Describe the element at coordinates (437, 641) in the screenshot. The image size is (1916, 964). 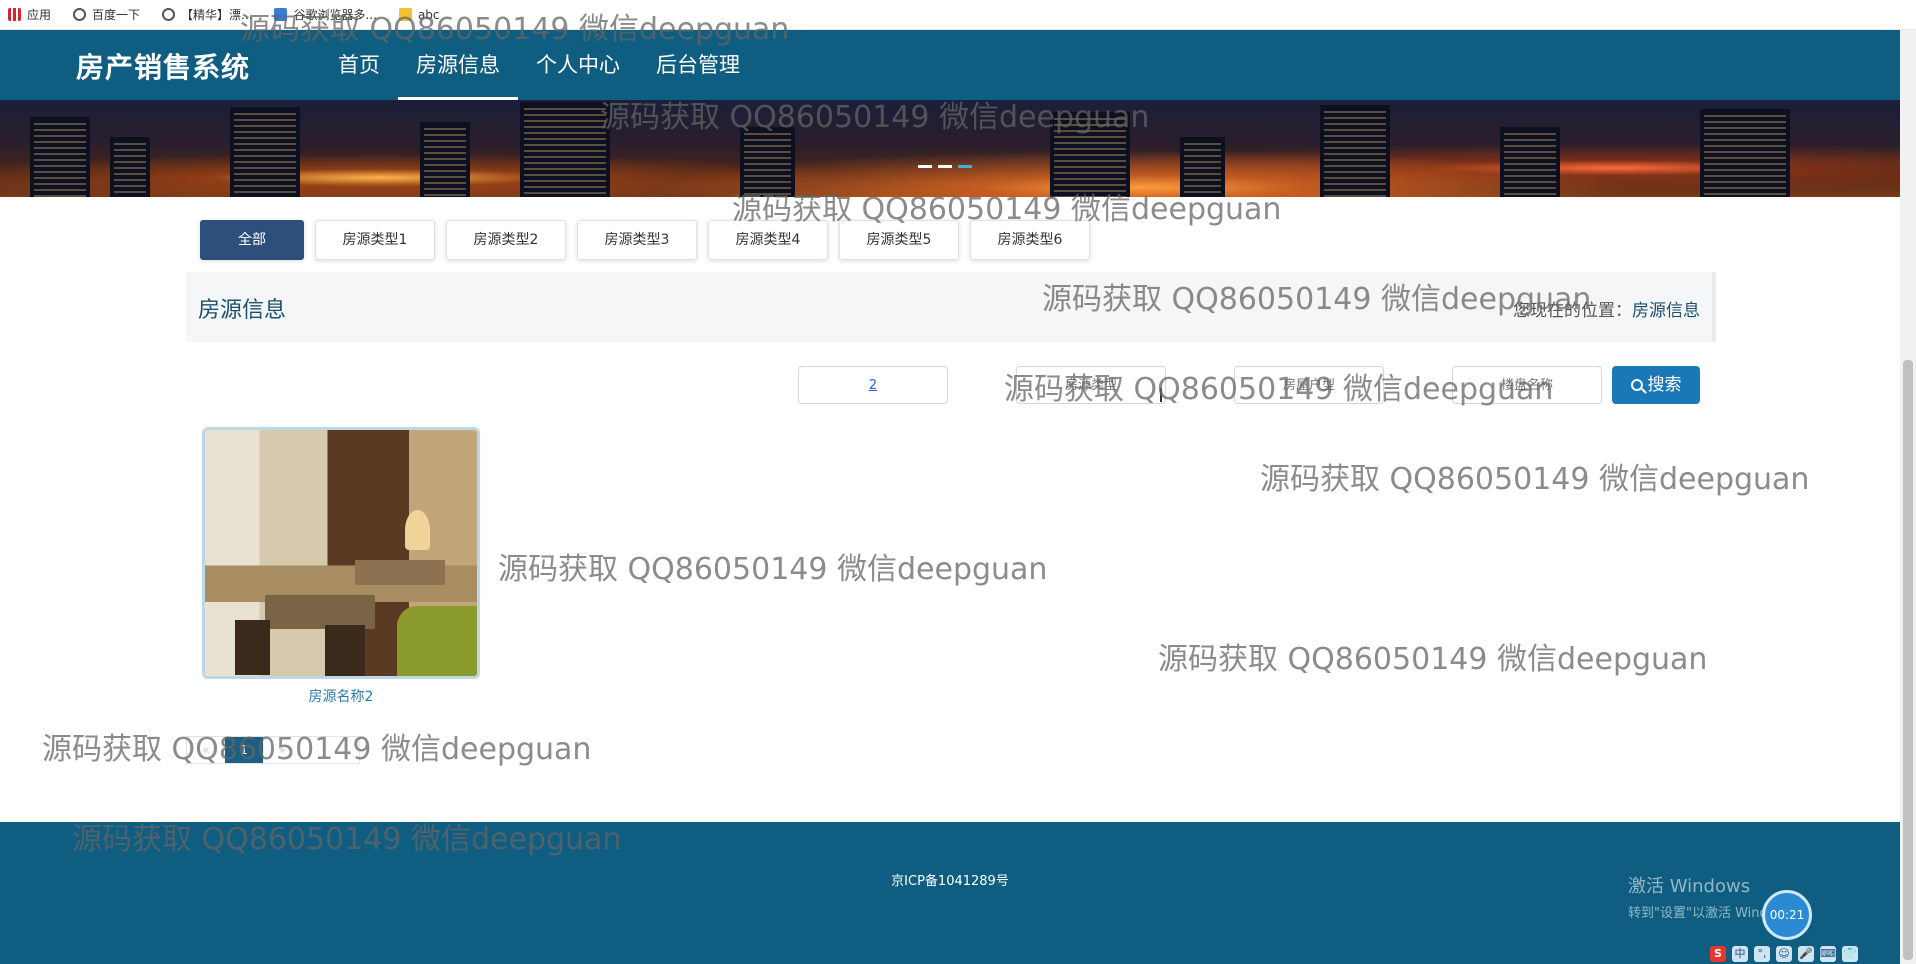
I see `sofa-shape` at that location.